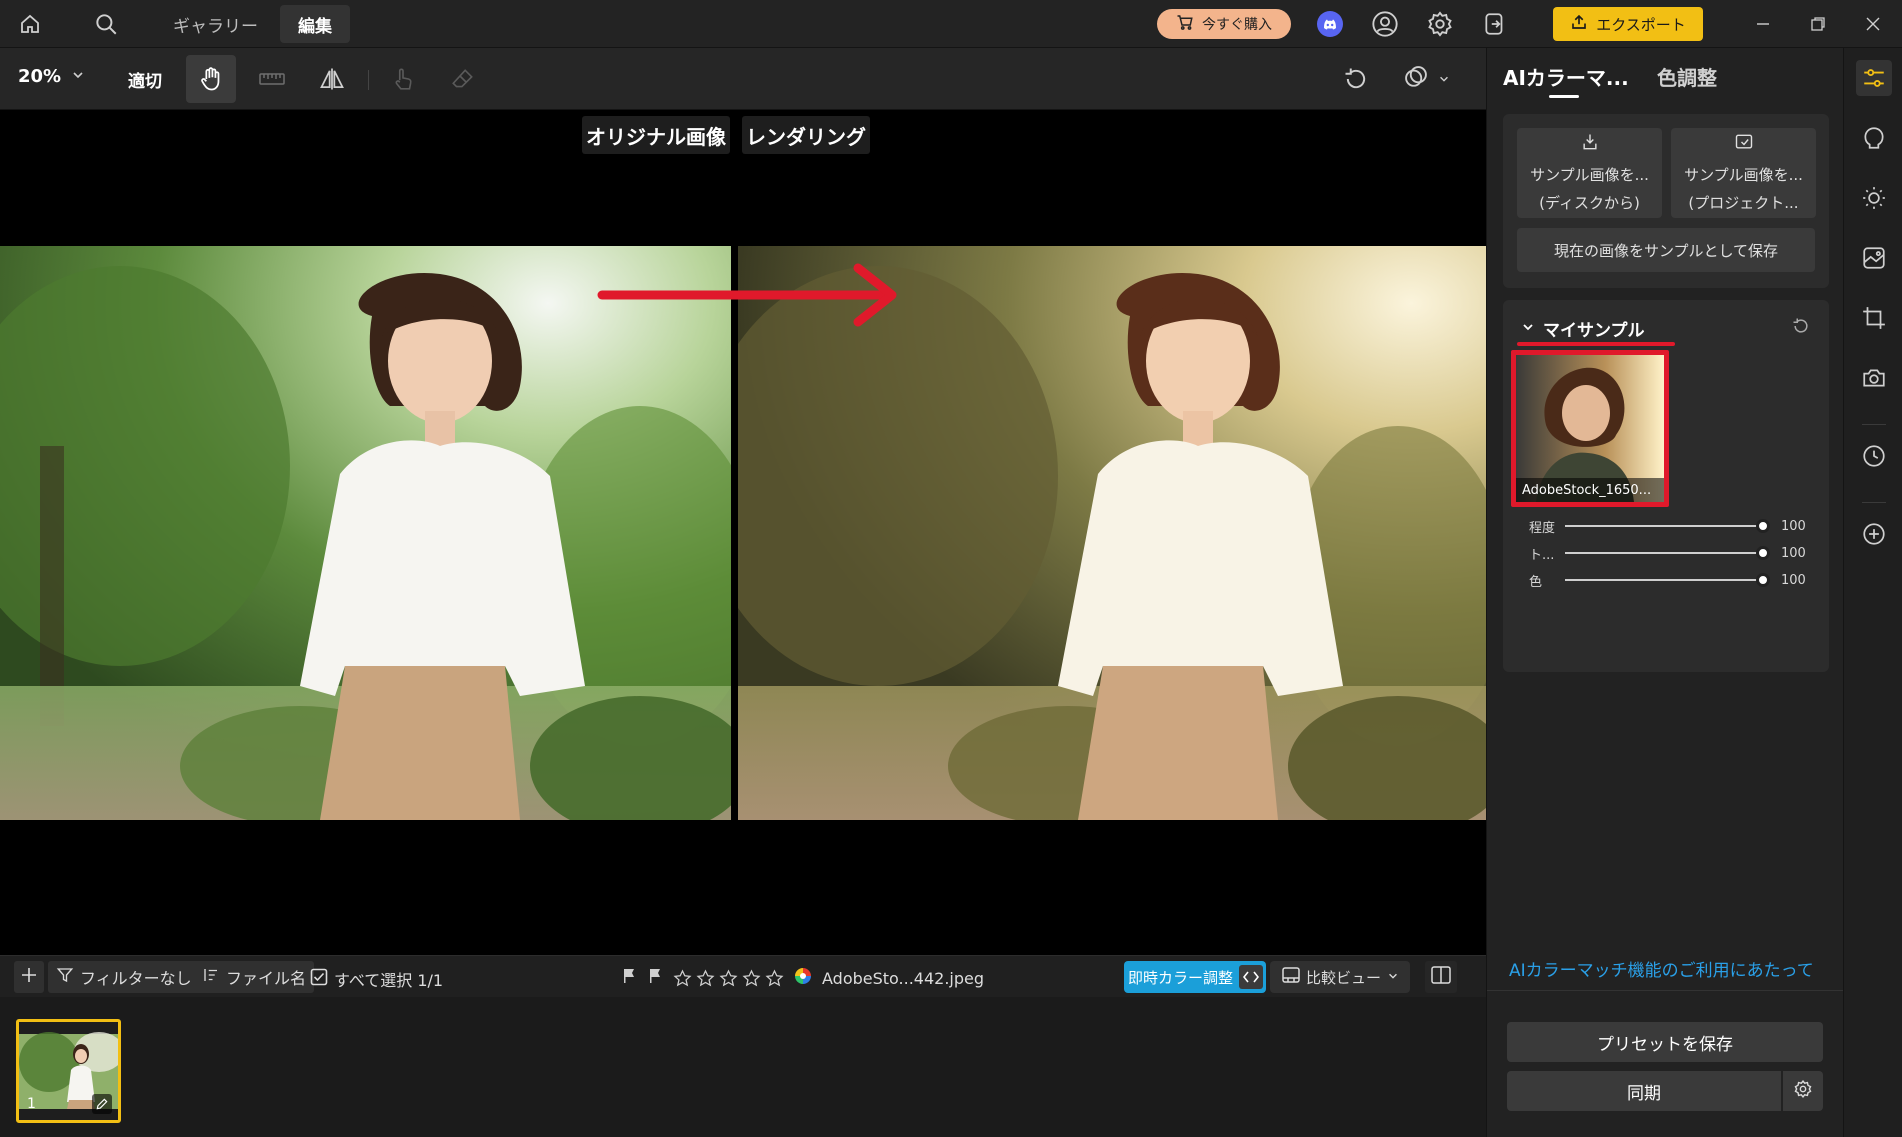 This screenshot has width=1902, height=1137. What do you see at coordinates (376, 979) in the screenshot?
I see `select-all-checkbox: すべて選択 1/1` at bounding box center [376, 979].